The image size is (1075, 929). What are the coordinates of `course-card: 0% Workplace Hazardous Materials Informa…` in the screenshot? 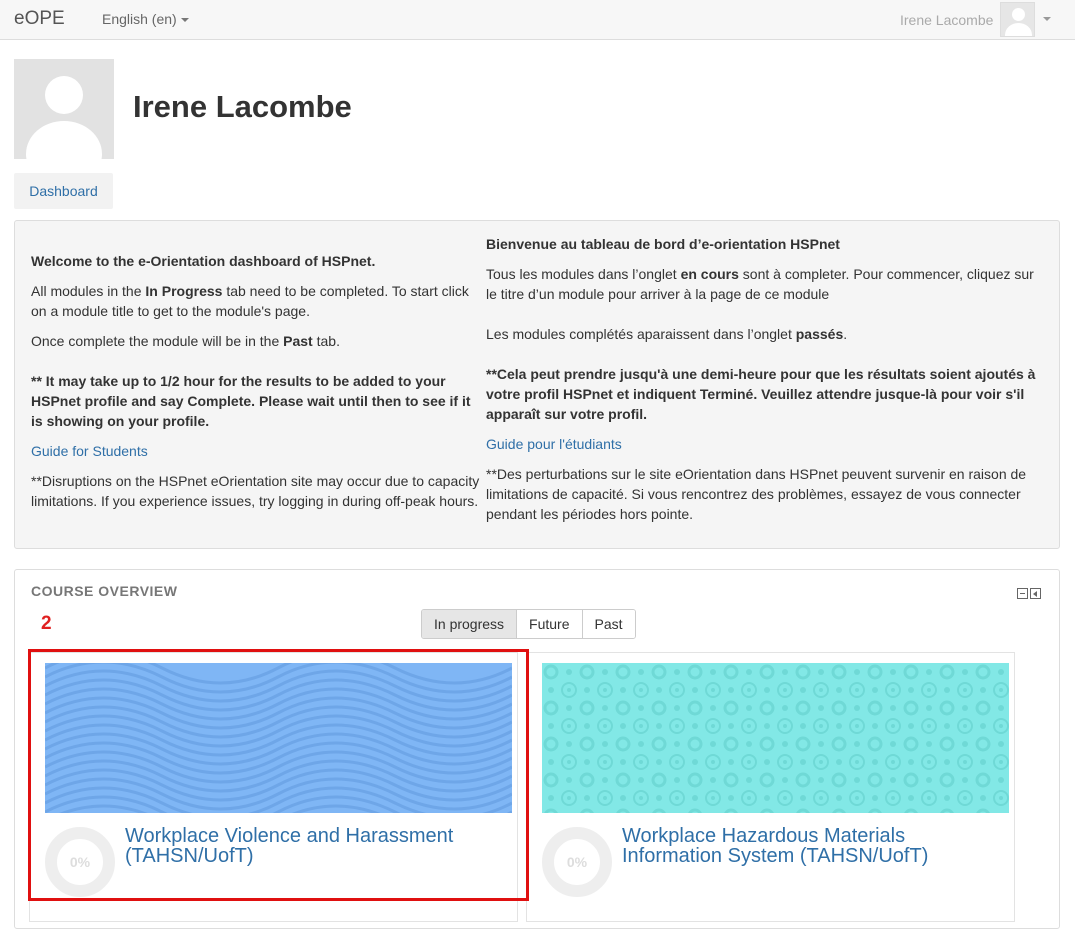 It's located at (770, 787).